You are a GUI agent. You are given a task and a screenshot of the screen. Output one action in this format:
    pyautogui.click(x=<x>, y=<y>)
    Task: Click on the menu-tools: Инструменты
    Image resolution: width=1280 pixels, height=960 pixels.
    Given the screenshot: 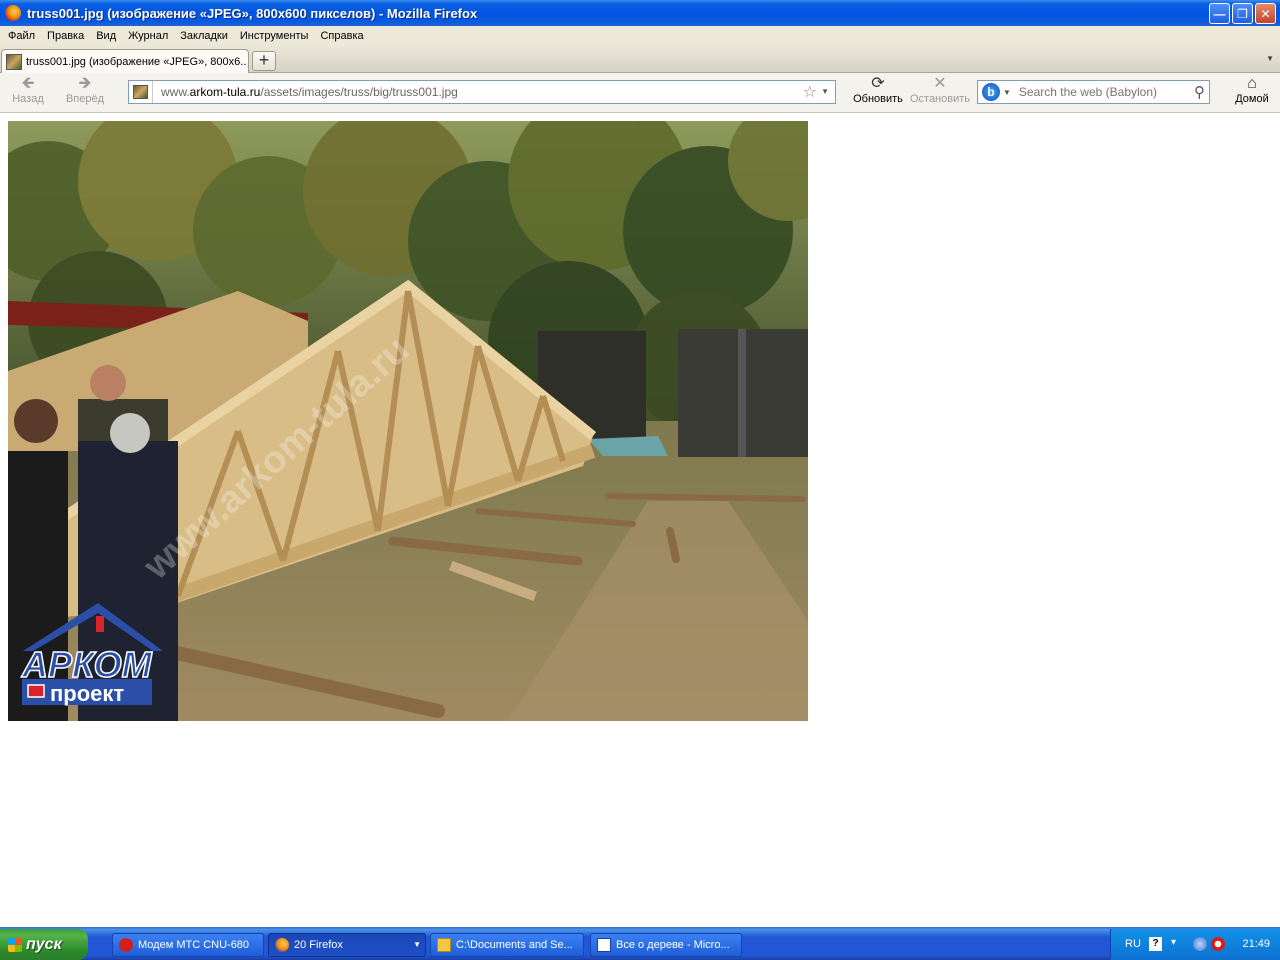 What is the action you would take?
    pyautogui.click(x=274, y=36)
    